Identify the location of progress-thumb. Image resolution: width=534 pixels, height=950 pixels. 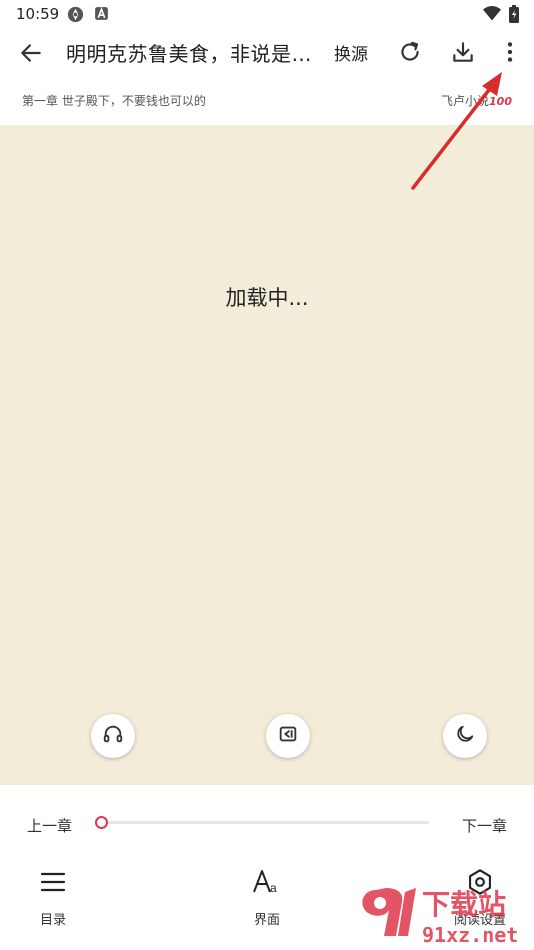
(101, 822).